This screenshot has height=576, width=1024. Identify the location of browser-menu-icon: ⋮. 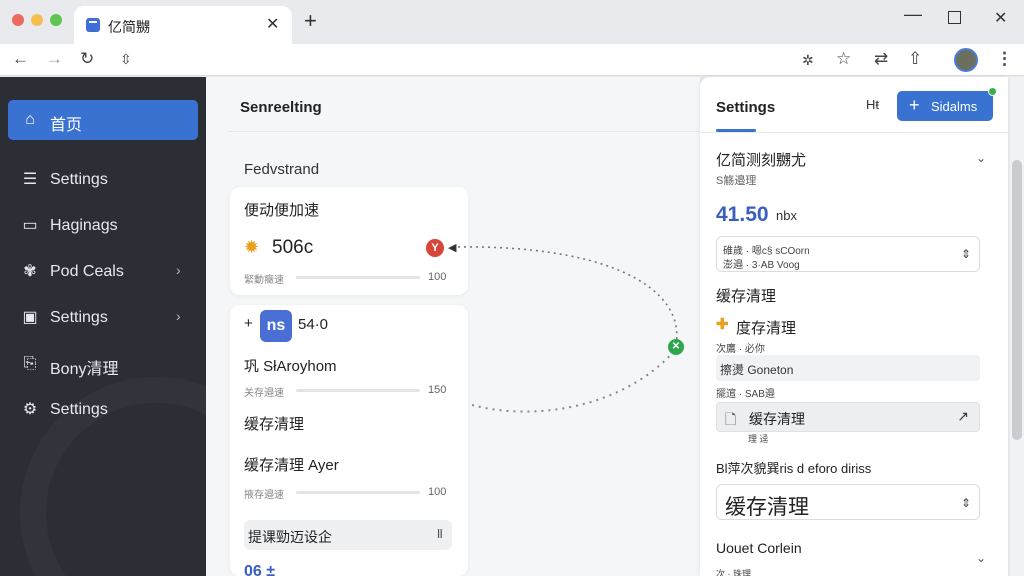
(1004, 59).